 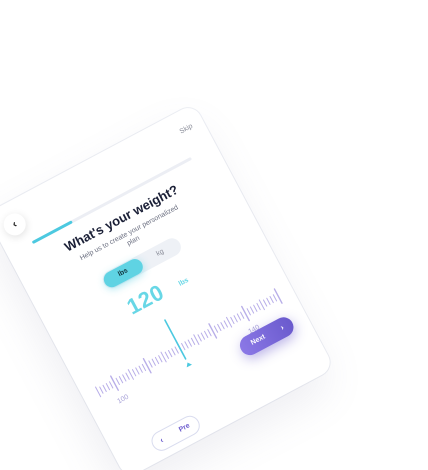 What do you see at coordinates (123, 273) in the screenshot?
I see `unit-option-lbs: lbs` at bounding box center [123, 273].